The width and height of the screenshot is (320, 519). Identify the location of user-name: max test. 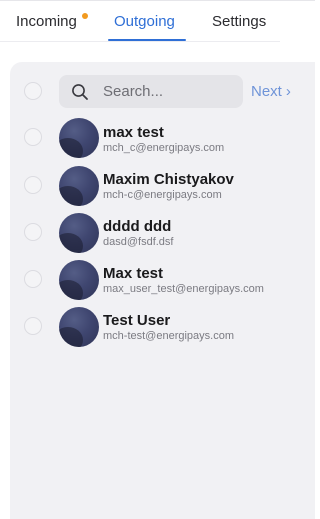
(133, 132).